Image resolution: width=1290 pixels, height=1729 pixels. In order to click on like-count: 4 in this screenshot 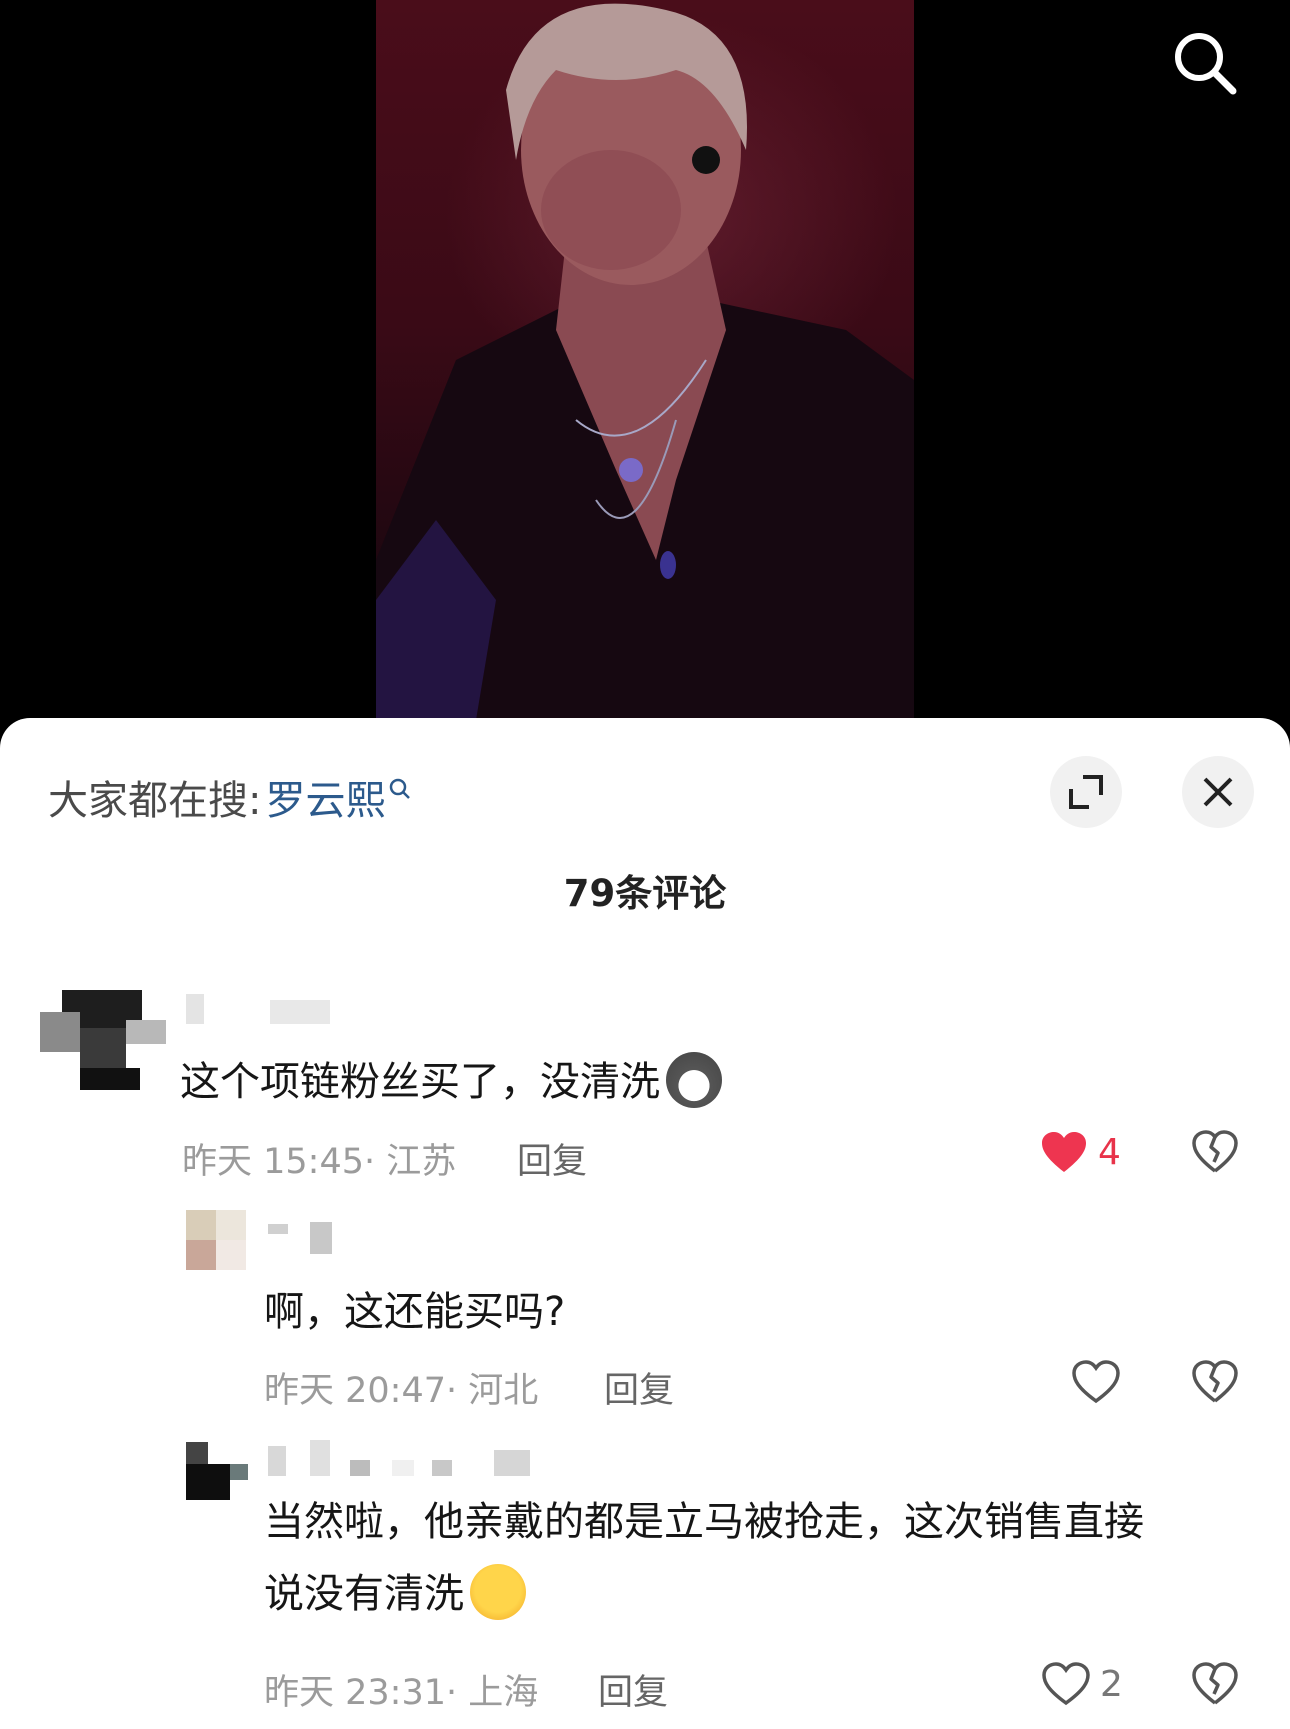, I will do `click(1109, 1152)`.